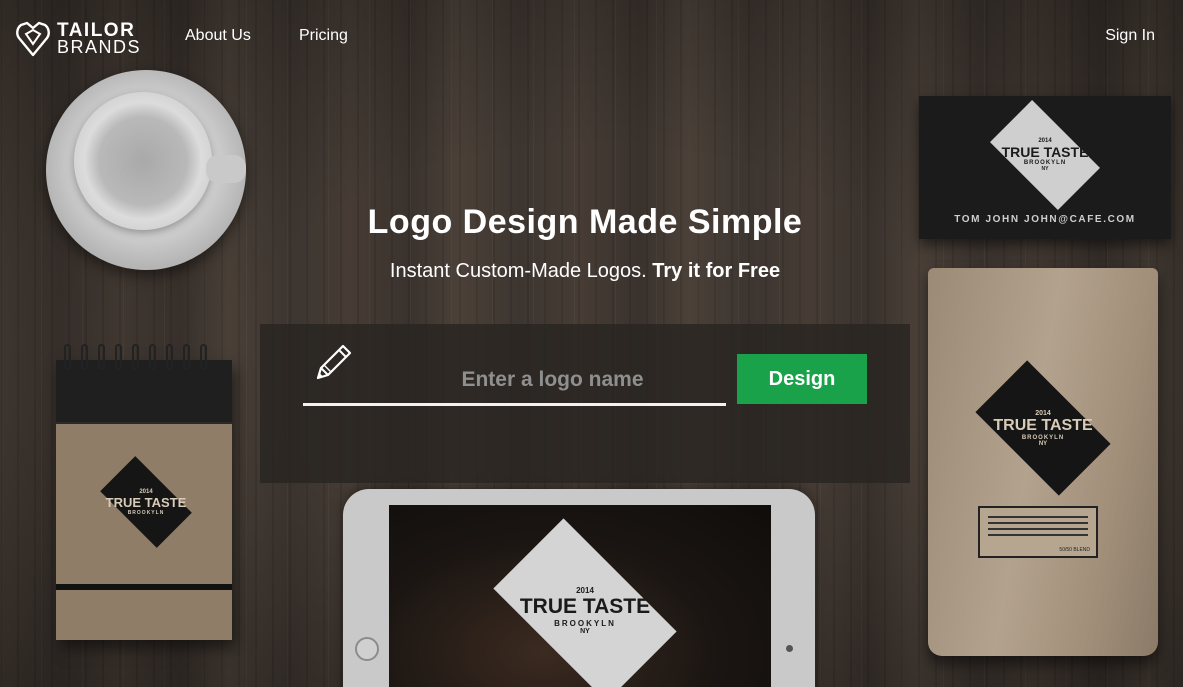 The width and height of the screenshot is (1183, 687). Describe the element at coordinates (789, 648) in the screenshot. I see `tablet-camera` at that location.